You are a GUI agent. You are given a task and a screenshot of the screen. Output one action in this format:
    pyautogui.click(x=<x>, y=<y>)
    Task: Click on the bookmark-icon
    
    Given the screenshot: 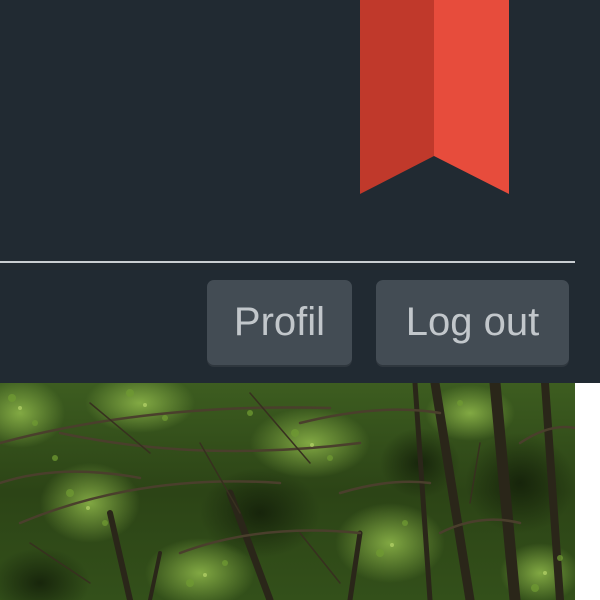 What is the action you would take?
    pyautogui.click(x=434, y=97)
    